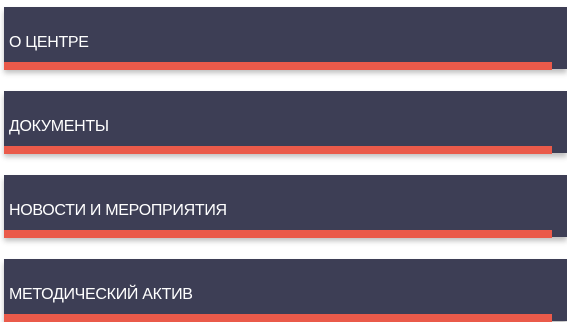 This screenshot has width=567, height=322. What do you see at coordinates (101, 294) in the screenshot?
I see `menu-item-label: МЕТОДИЧЕСКИЙ АКТИВ` at bounding box center [101, 294].